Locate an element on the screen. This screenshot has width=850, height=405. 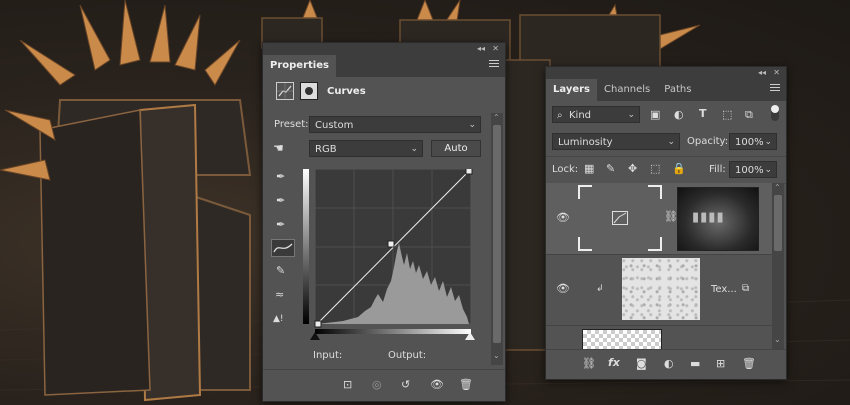
view-previous-state-icon: ◎ is located at coordinates (377, 385).